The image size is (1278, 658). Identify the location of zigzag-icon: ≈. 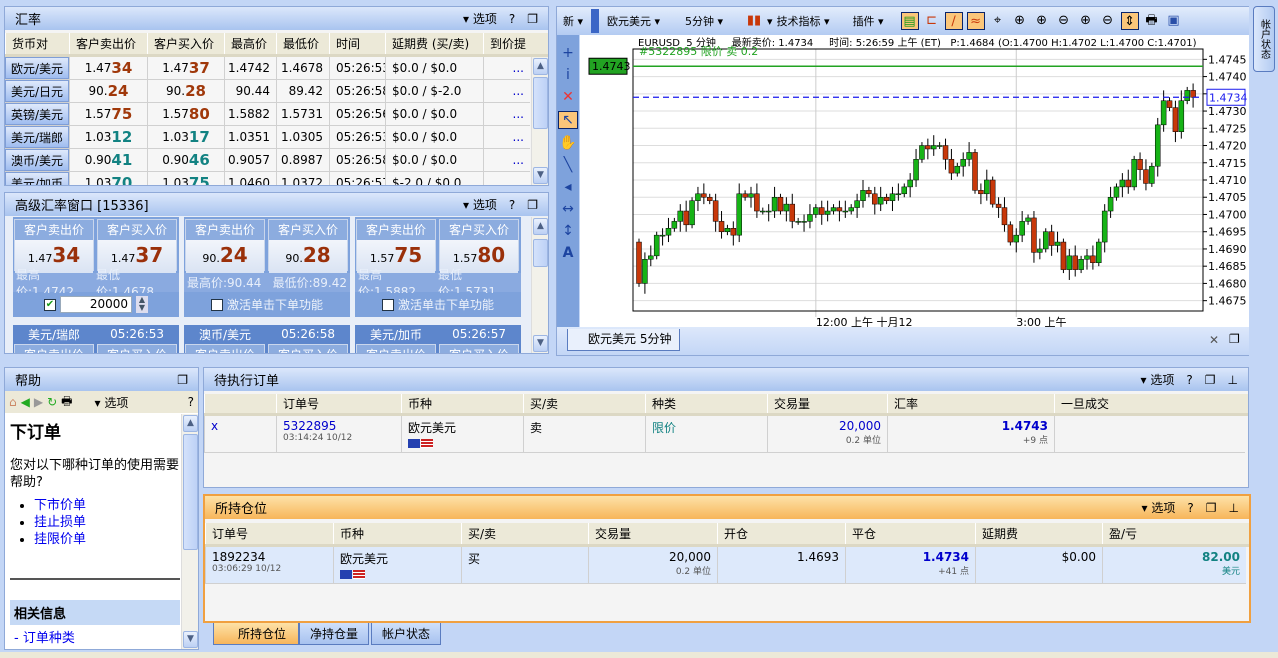
(975, 21).